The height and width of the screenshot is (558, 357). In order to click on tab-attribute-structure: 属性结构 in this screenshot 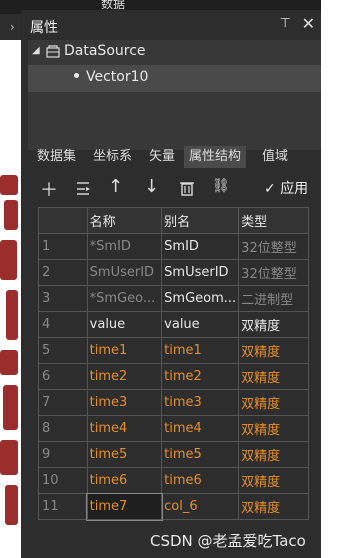, I will do `click(215, 157)`.